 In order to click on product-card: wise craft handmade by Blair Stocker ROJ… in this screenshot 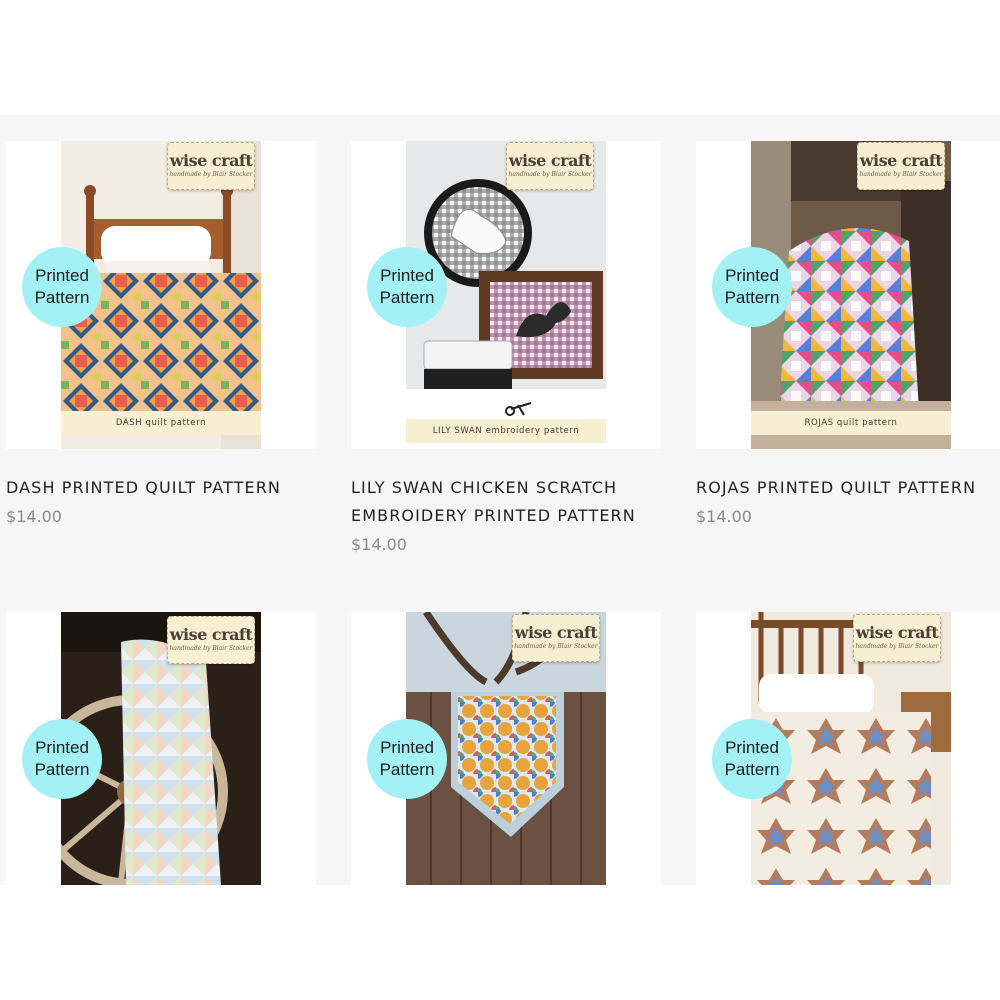, I will do `click(848, 335)`.